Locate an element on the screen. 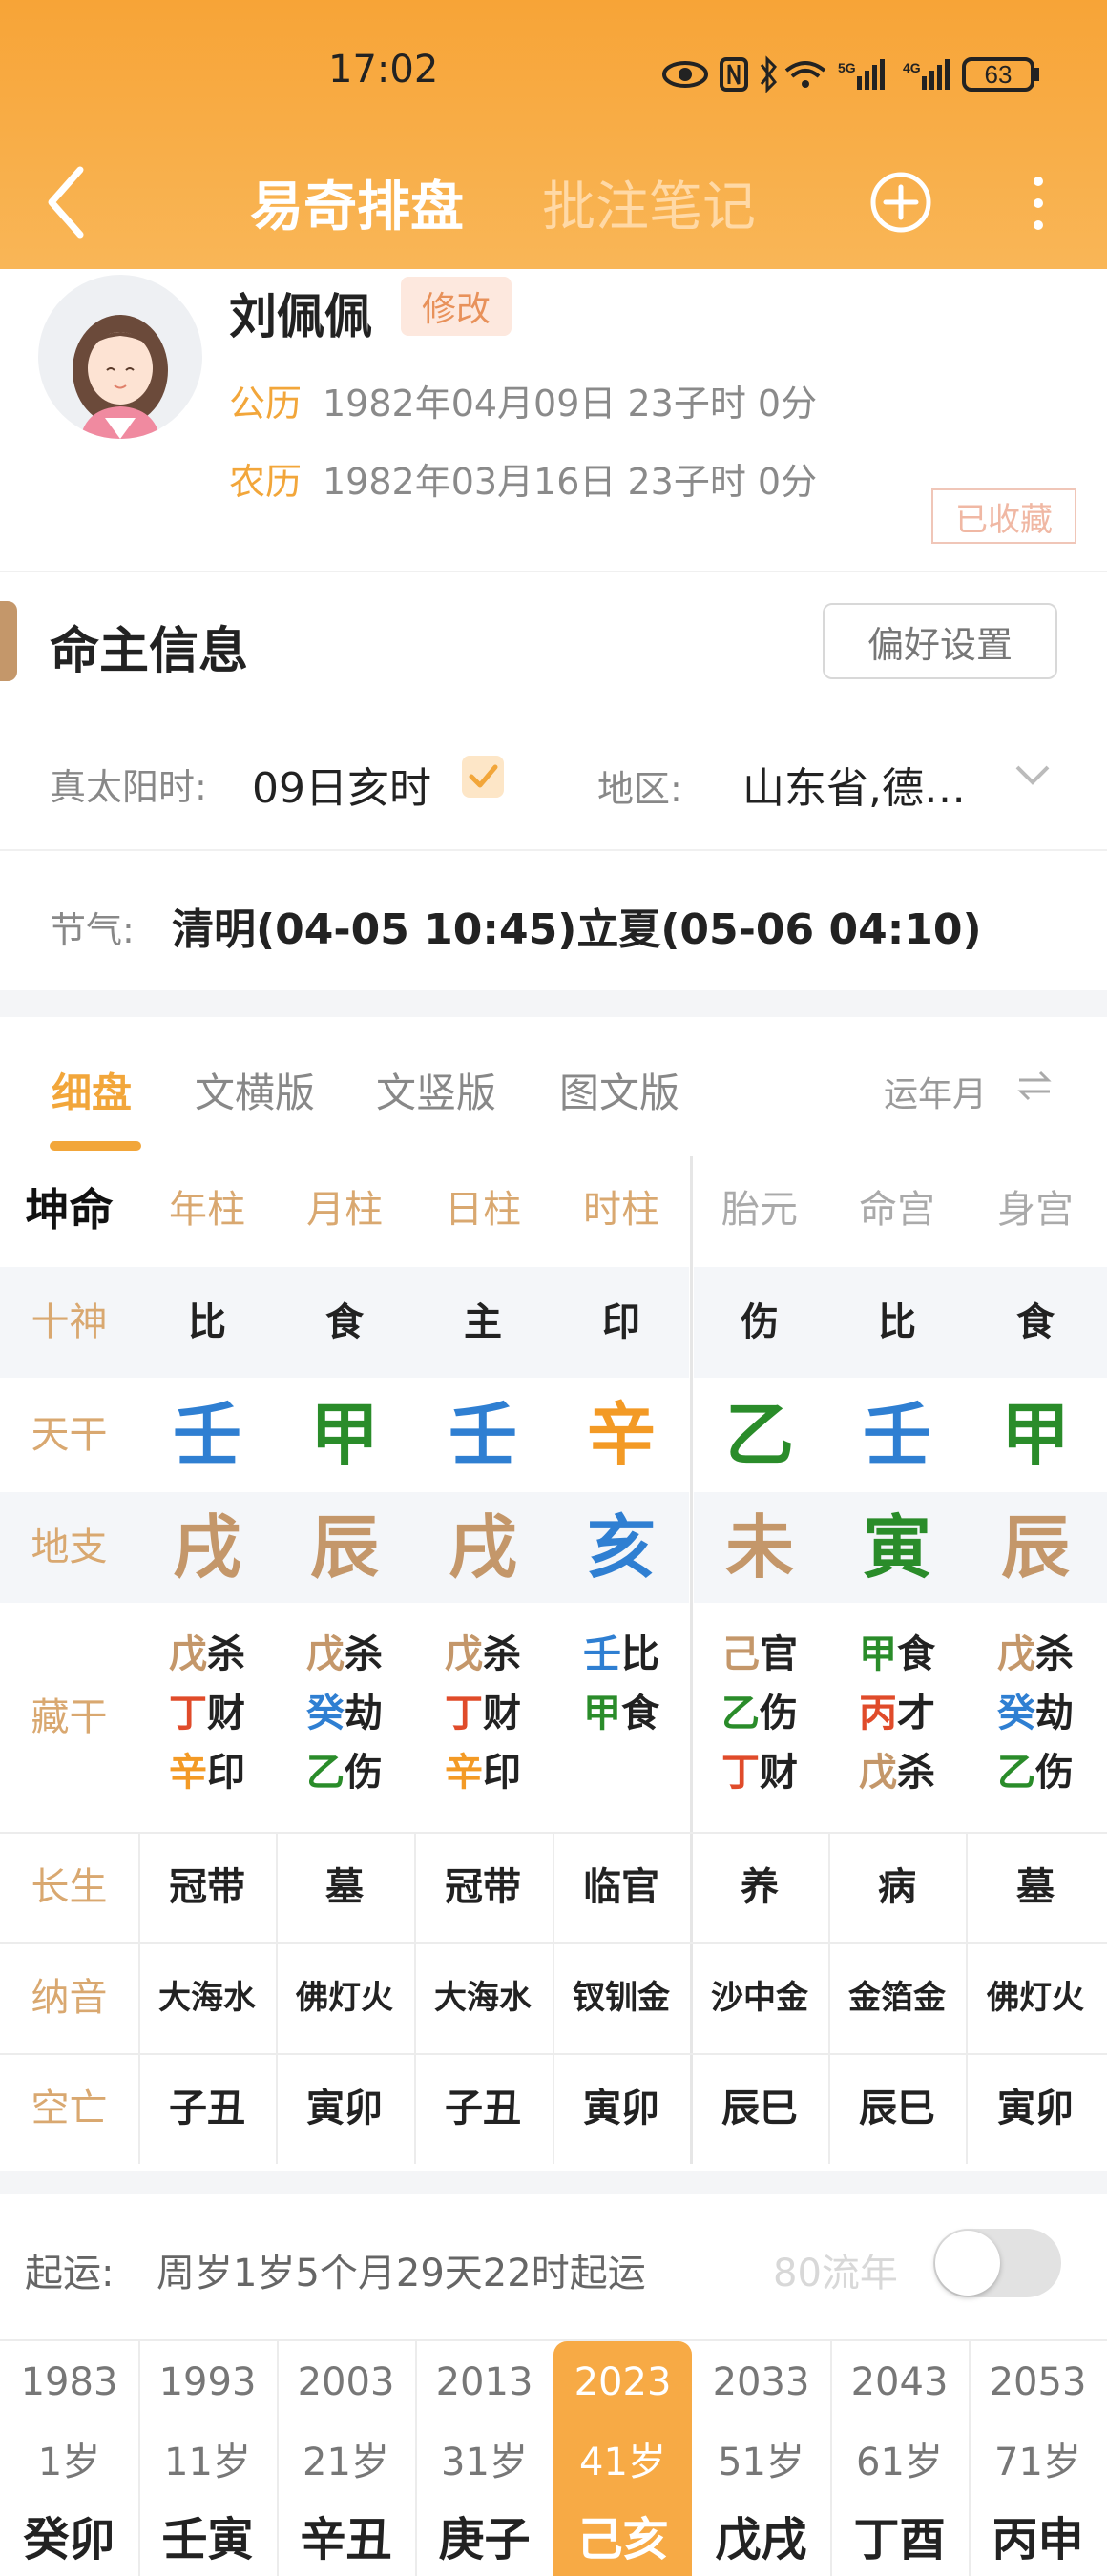  nayin-cell: 佛灯火 is located at coordinates (1035, 1998).